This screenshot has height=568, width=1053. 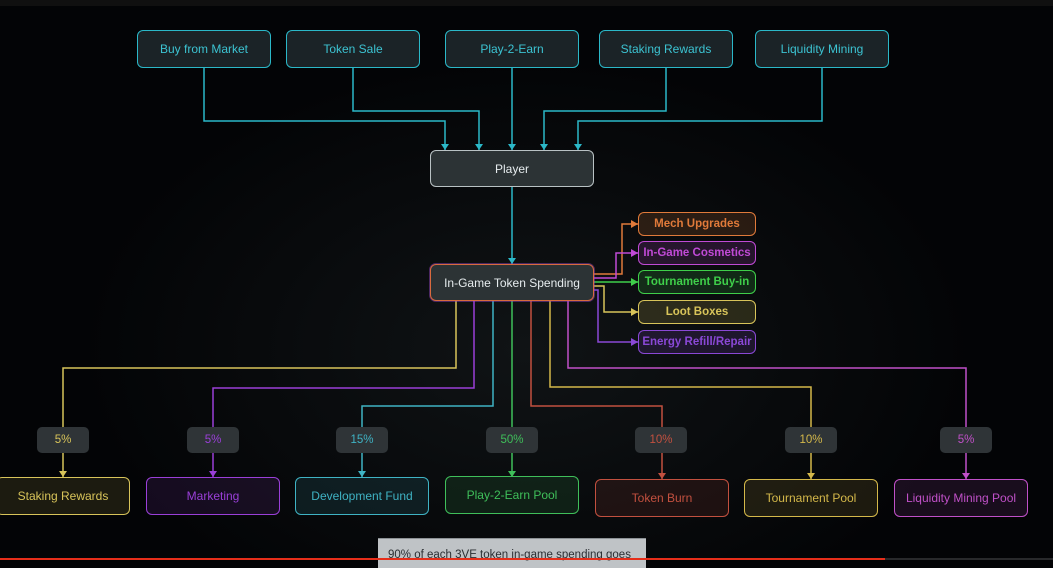 I want to click on dest-marketing: Marketing, so click(x=213, y=496).